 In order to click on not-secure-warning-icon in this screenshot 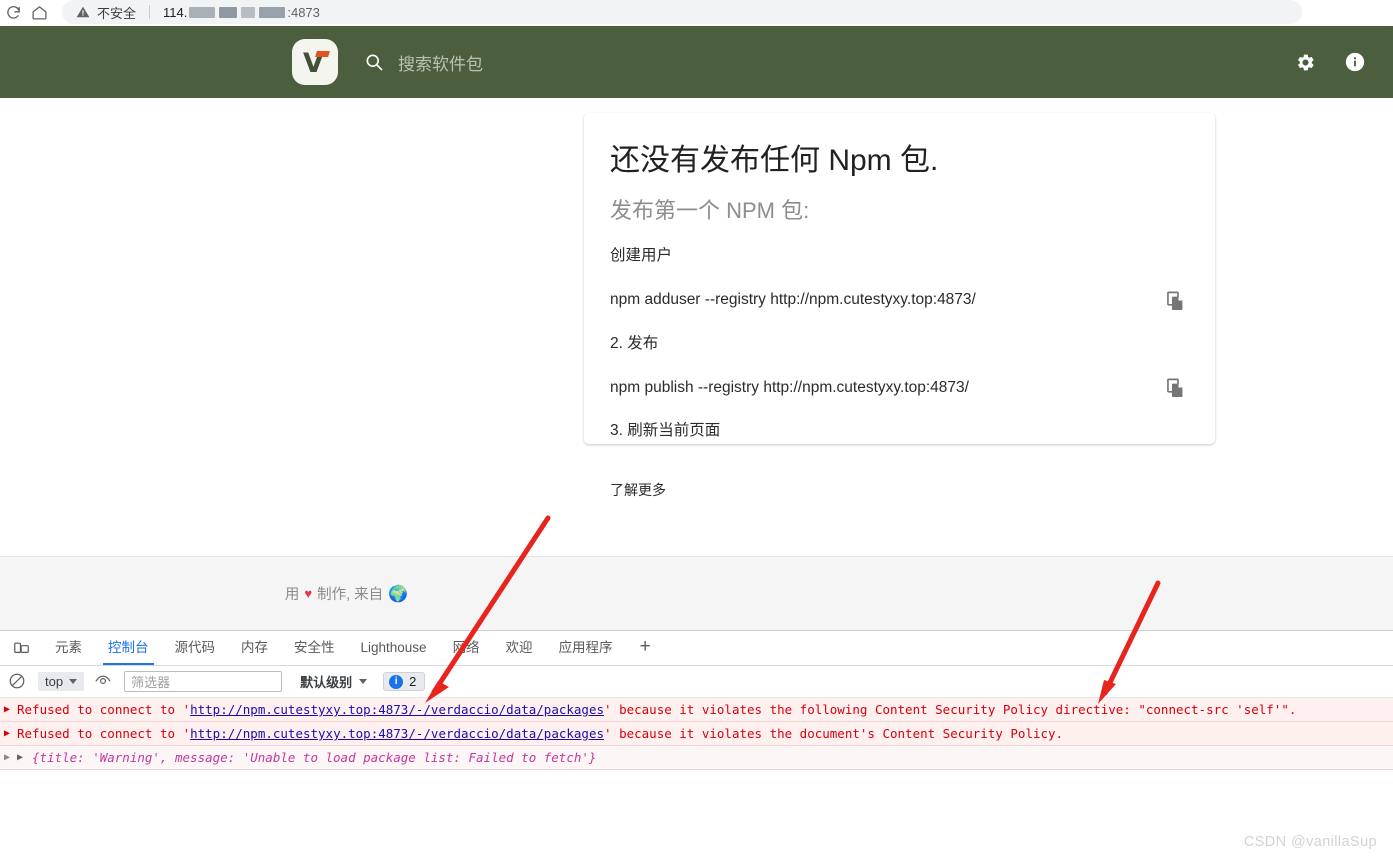, I will do `click(83, 12)`.